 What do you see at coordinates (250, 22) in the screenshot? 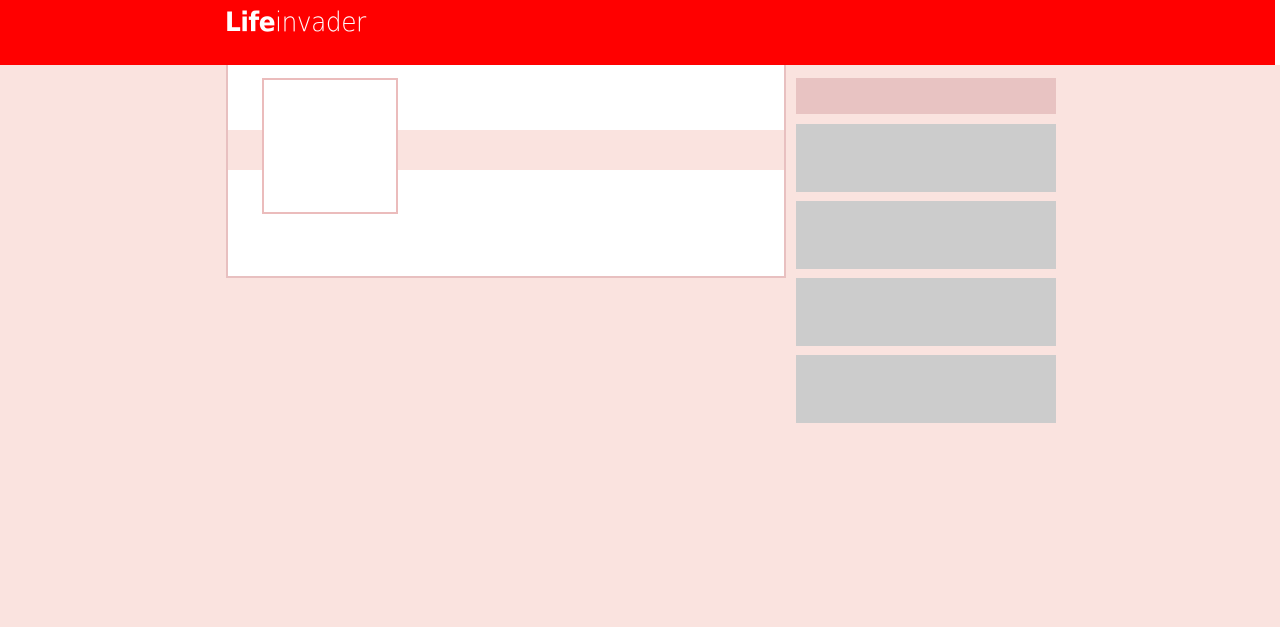
I see `logo-life-text: Life` at bounding box center [250, 22].